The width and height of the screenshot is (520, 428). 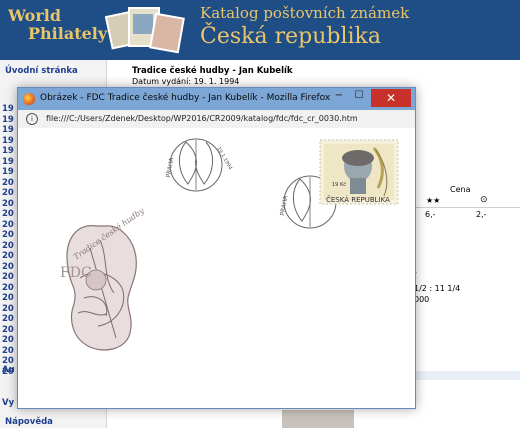 What do you see at coordinates (484, 200) in the screenshot?
I see `used-column-header: ⊙` at bounding box center [484, 200].